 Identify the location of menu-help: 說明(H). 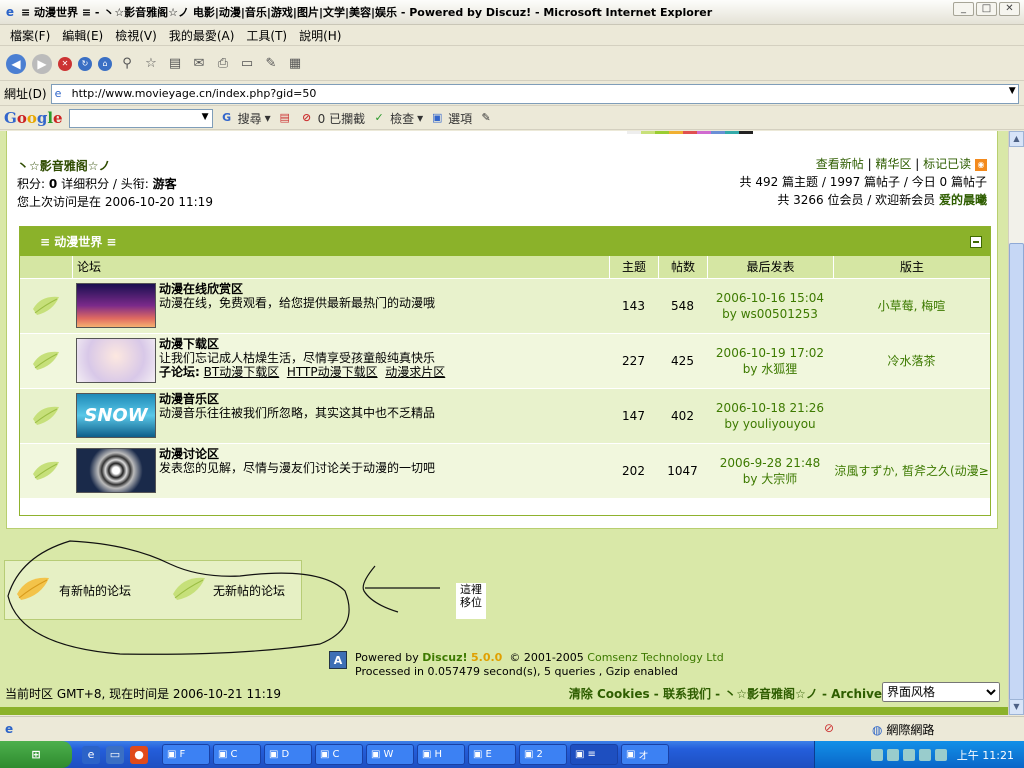
(320, 35).